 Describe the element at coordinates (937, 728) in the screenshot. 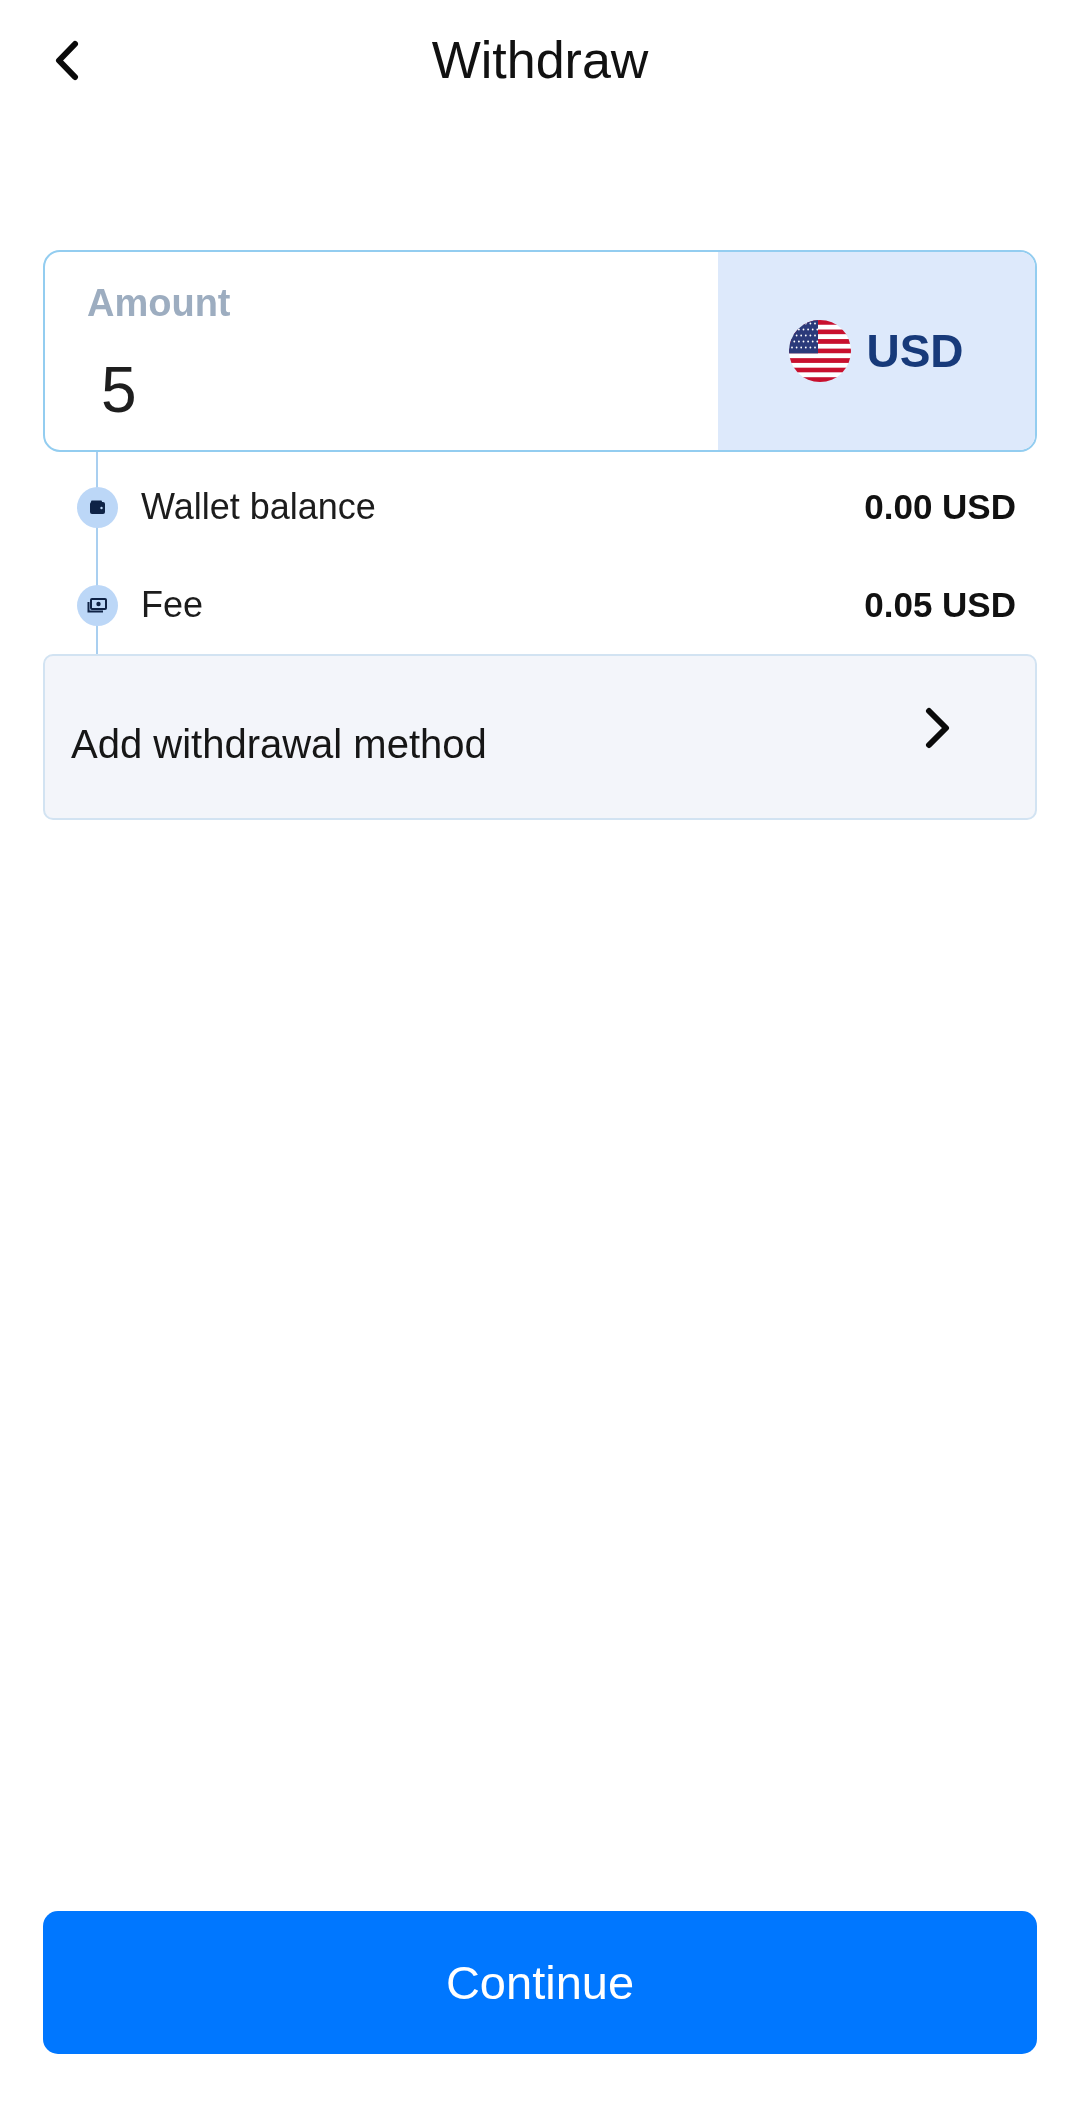

I see `chevron-right-icon` at that location.